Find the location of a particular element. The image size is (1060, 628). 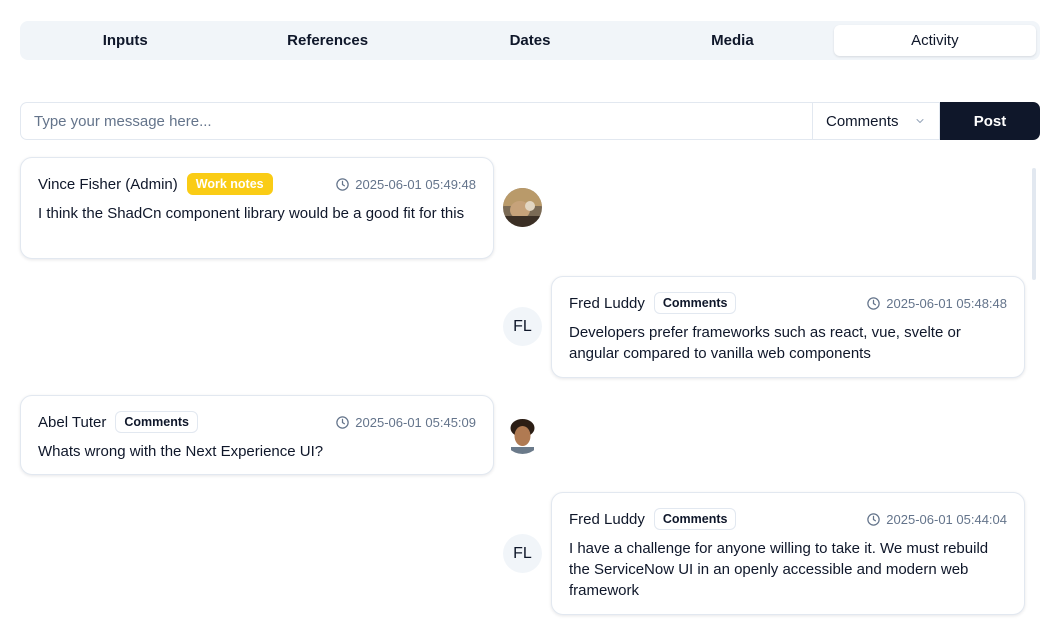

entry-timestamp: 2025-06-01 05:44:04 is located at coordinates (936, 519).